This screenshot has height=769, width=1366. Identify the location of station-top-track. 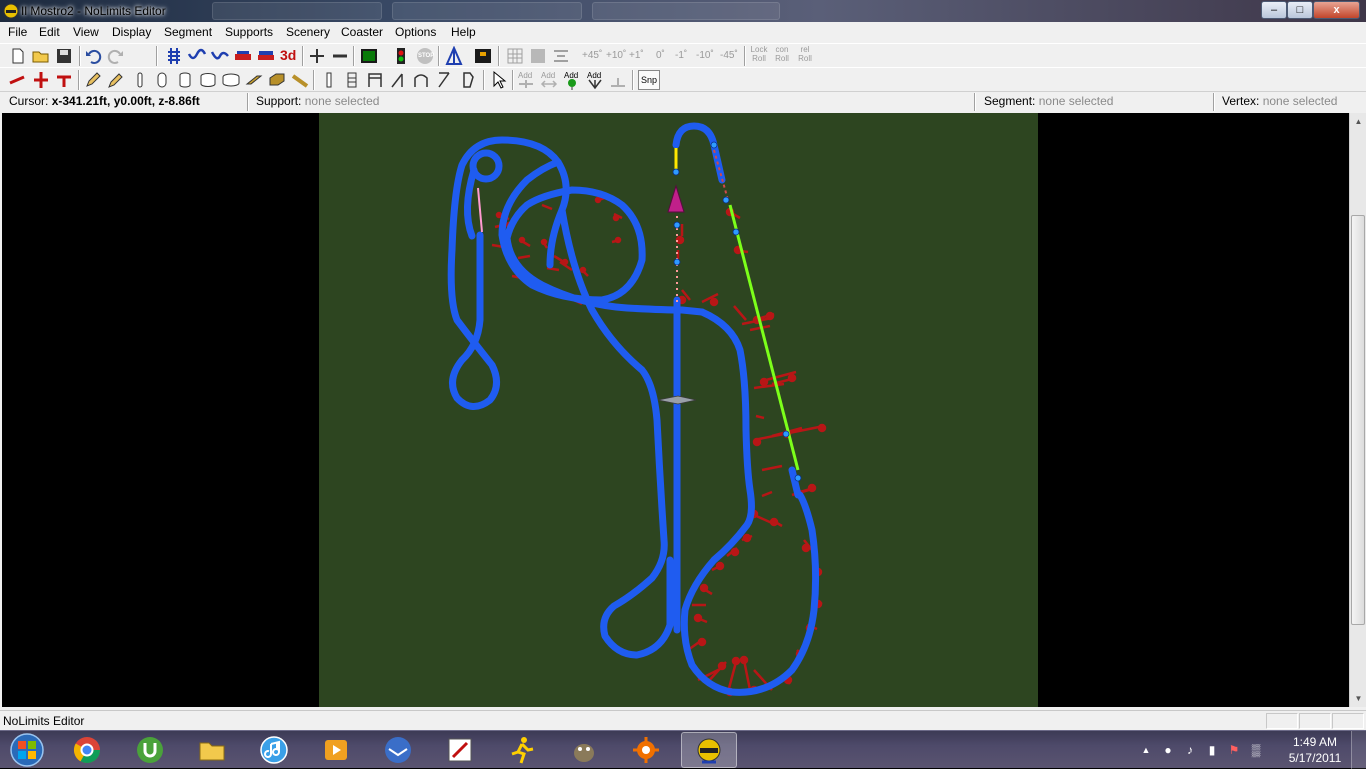
(695, 135).